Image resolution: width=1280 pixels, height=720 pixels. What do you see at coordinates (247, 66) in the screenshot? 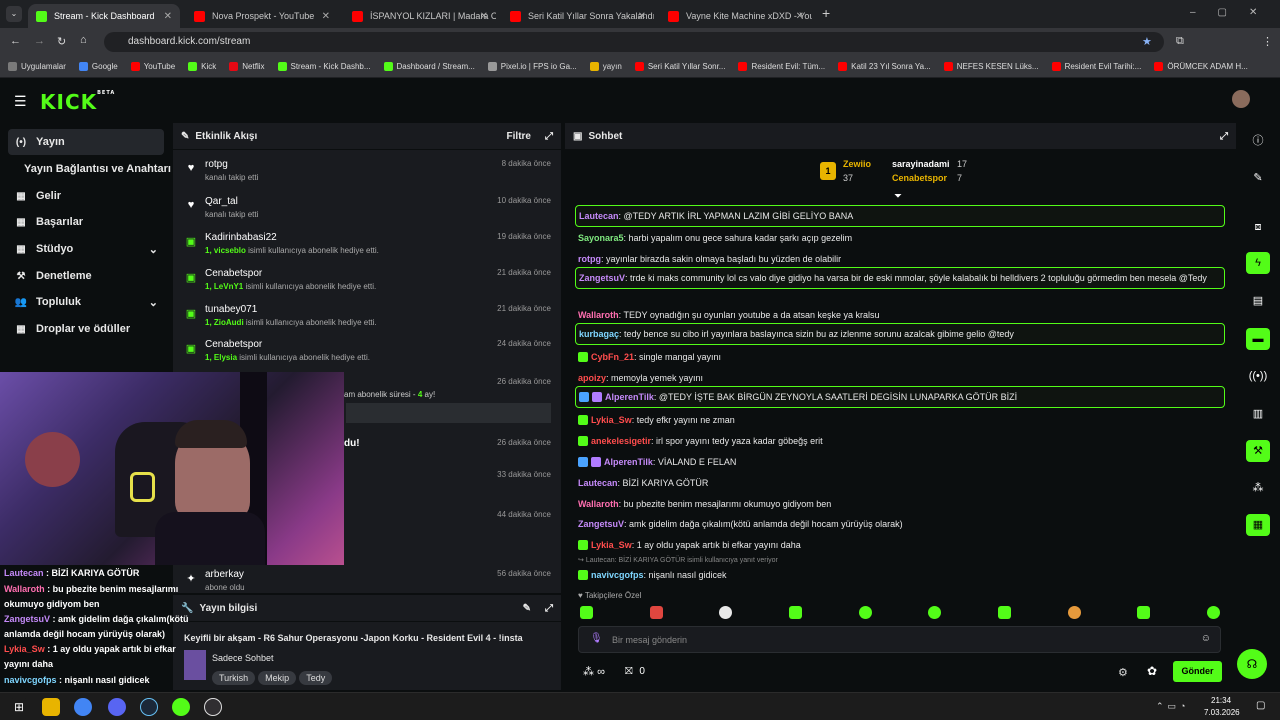
I see `bookmark-item: Netflix` at bounding box center [247, 66].